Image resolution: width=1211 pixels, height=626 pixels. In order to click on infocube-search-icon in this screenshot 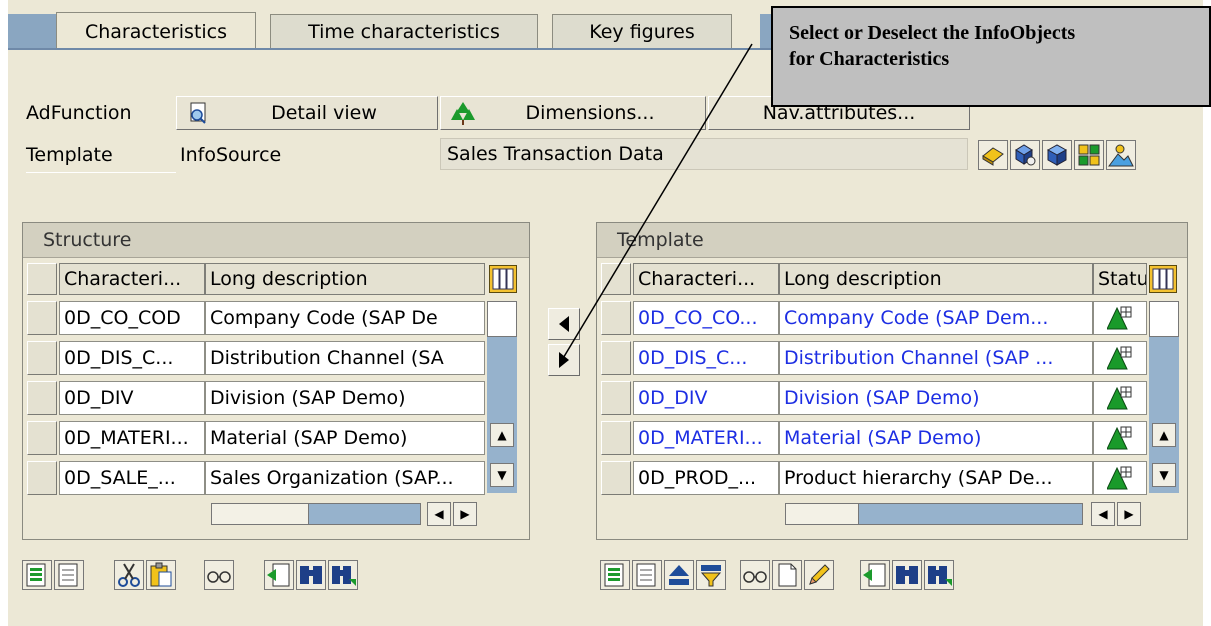, I will do `click(1025, 155)`.